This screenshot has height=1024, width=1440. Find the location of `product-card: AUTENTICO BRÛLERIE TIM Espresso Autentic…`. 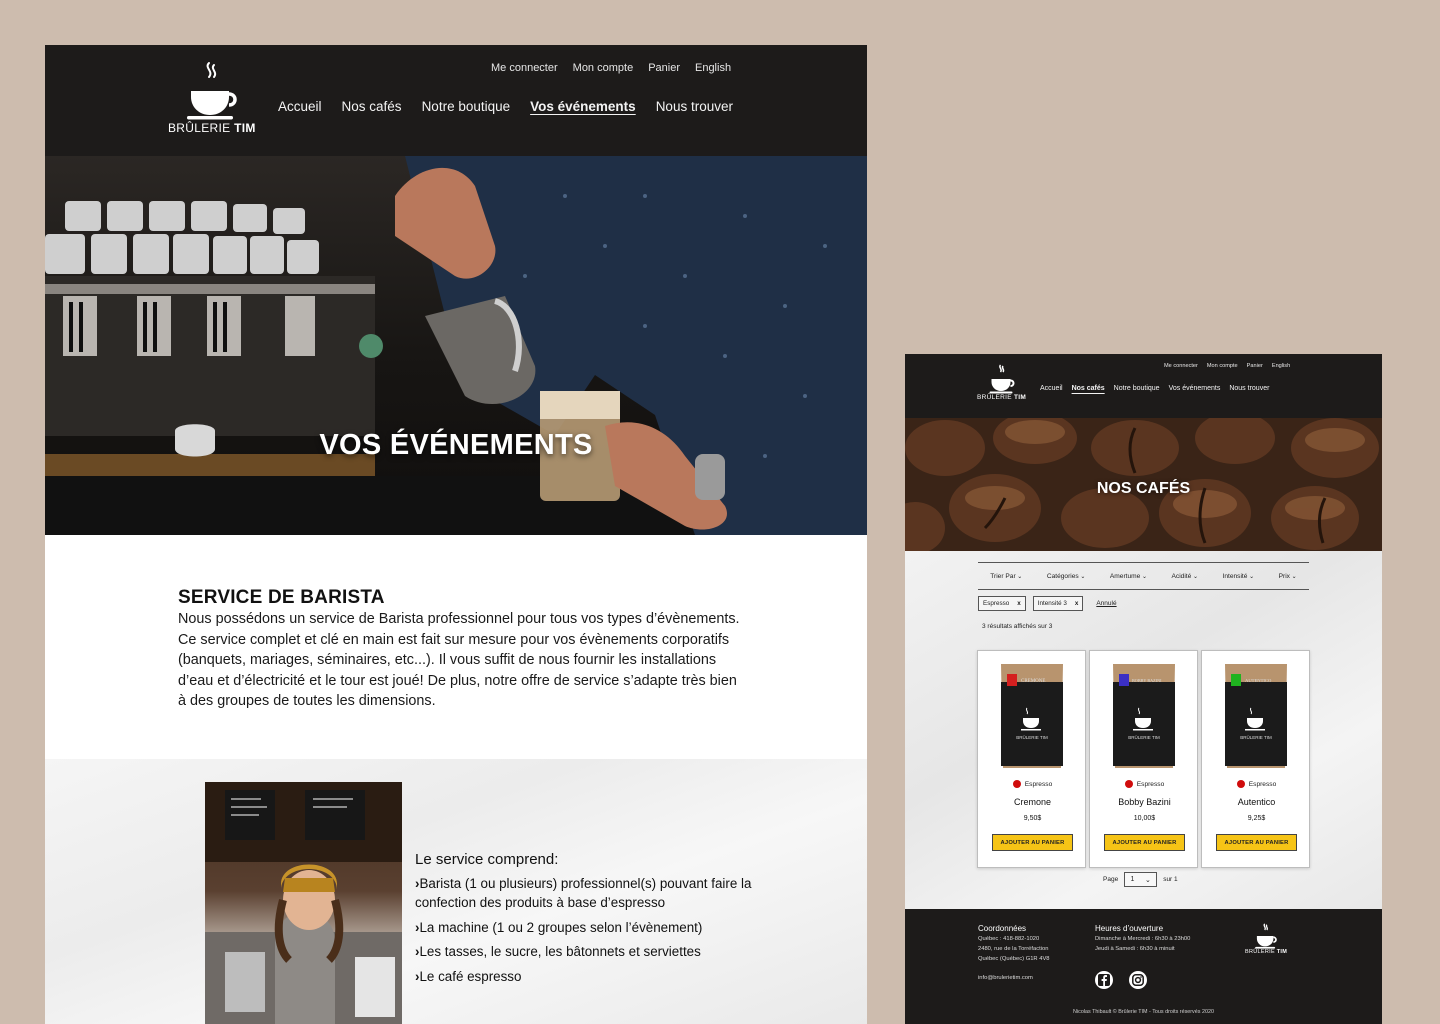

product-card: AUTENTICO BRÛLERIE TIM Espresso Autentic… is located at coordinates (1255, 759).